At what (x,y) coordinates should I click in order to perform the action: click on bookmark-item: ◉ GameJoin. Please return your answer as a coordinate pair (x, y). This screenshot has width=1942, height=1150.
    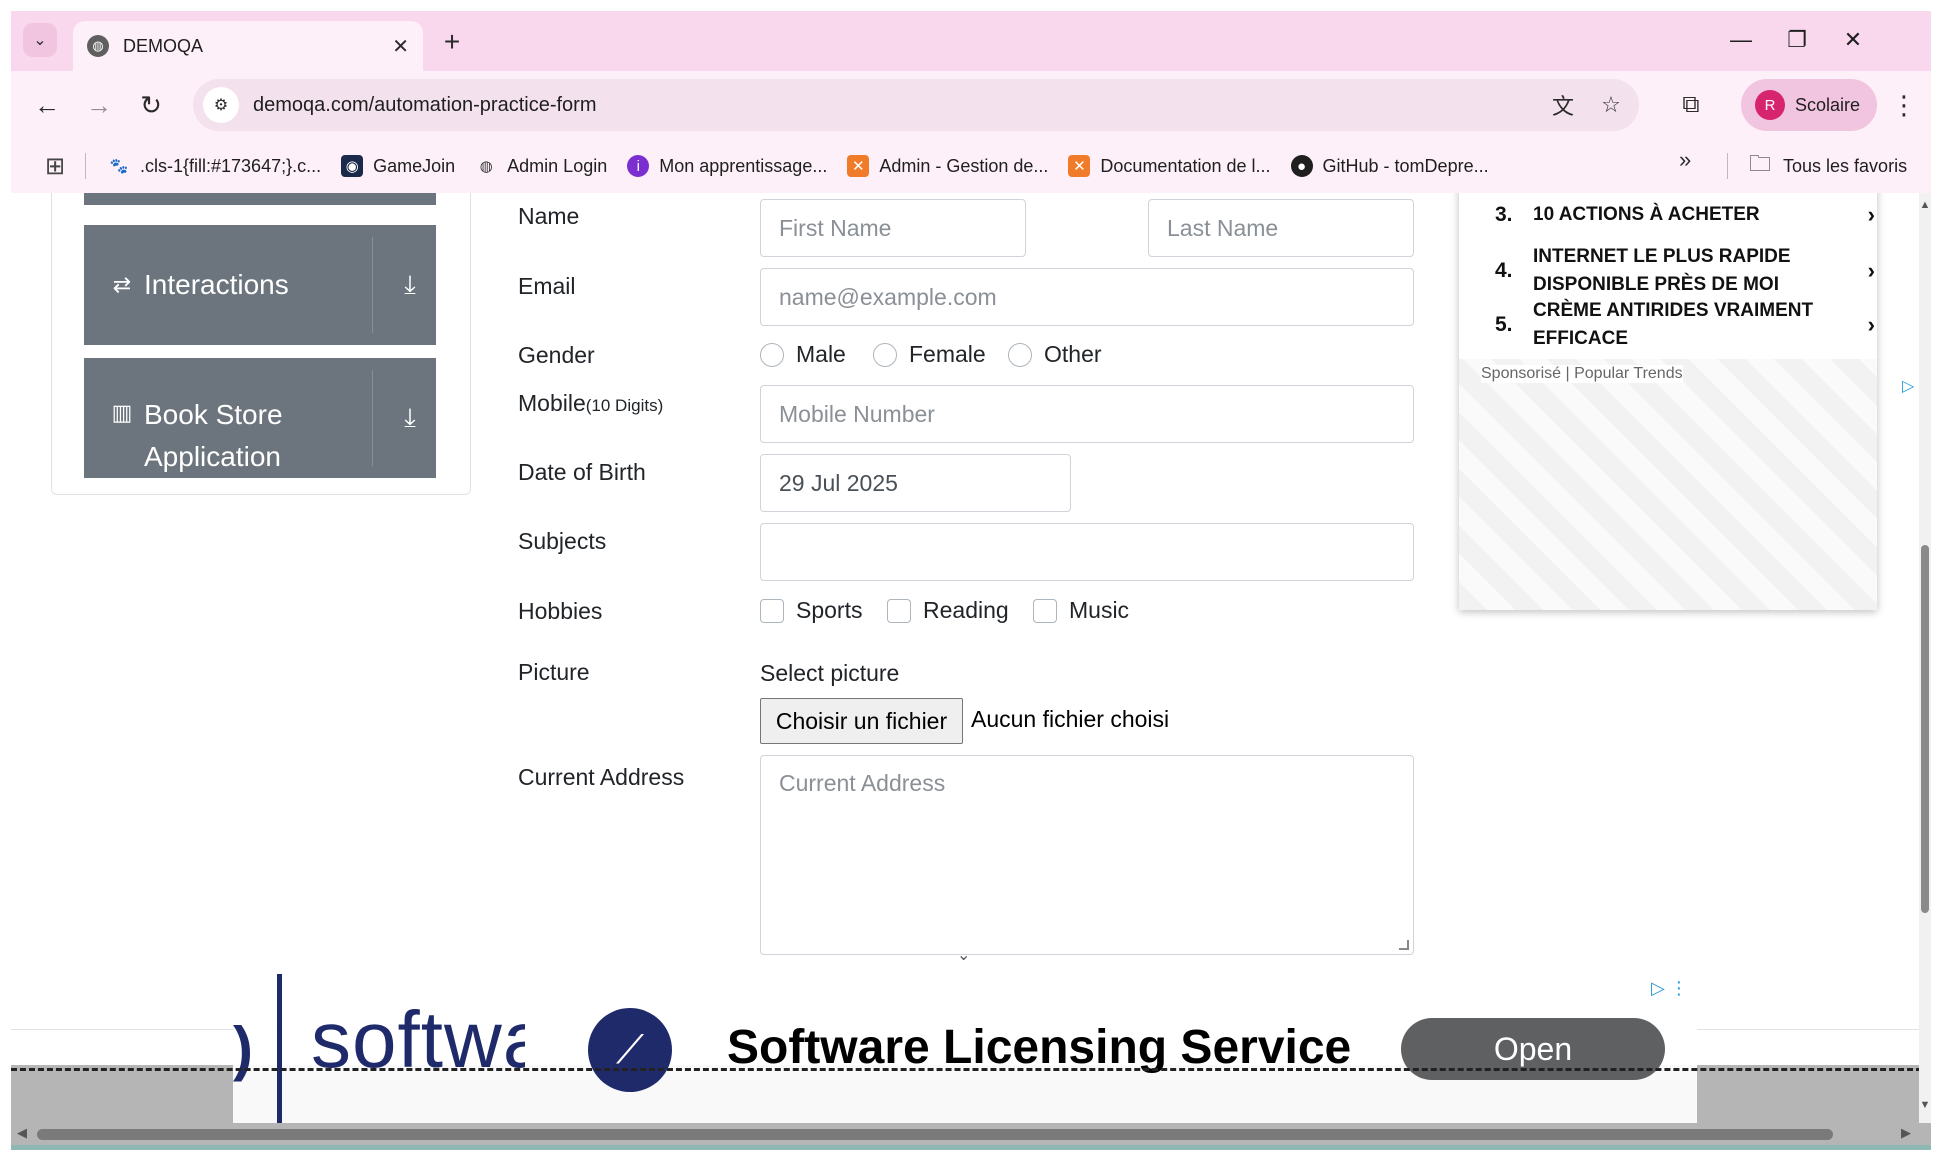
    Looking at the image, I should click on (398, 166).